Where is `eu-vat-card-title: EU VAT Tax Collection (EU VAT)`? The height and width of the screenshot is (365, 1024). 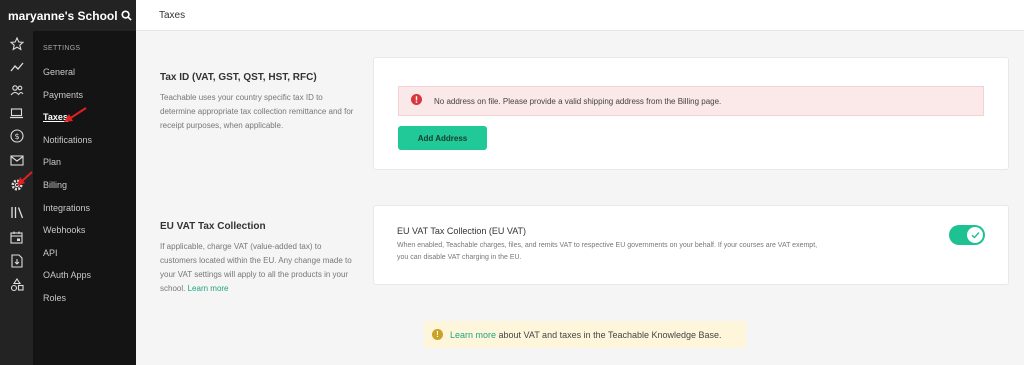 eu-vat-card-title: EU VAT Tax Collection (EU VAT) is located at coordinates (462, 231).